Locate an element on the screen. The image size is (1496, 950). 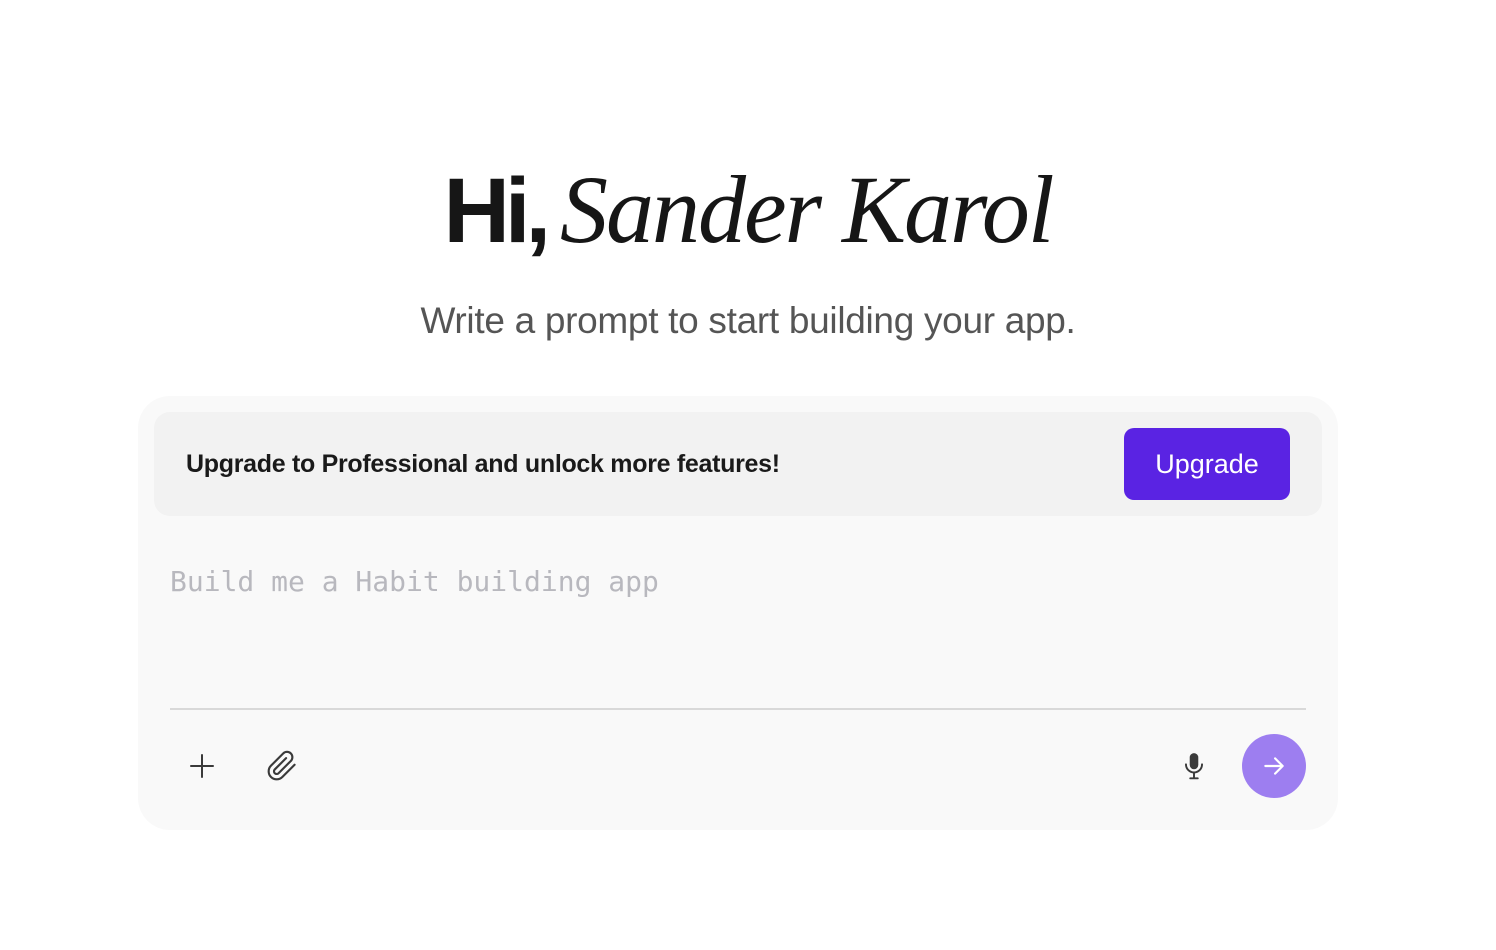
send-button is located at coordinates (1274, 766).